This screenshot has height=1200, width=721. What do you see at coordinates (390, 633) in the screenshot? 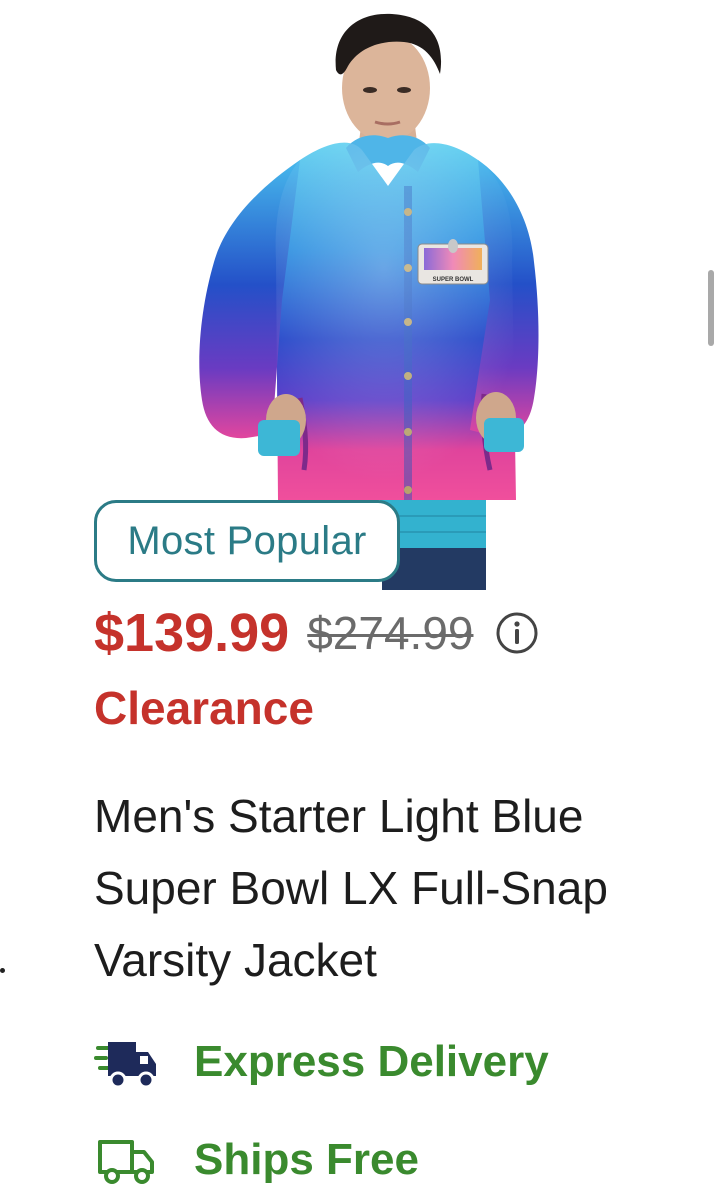
I see `original-price: $274.99` at bounding box center [390, 633].